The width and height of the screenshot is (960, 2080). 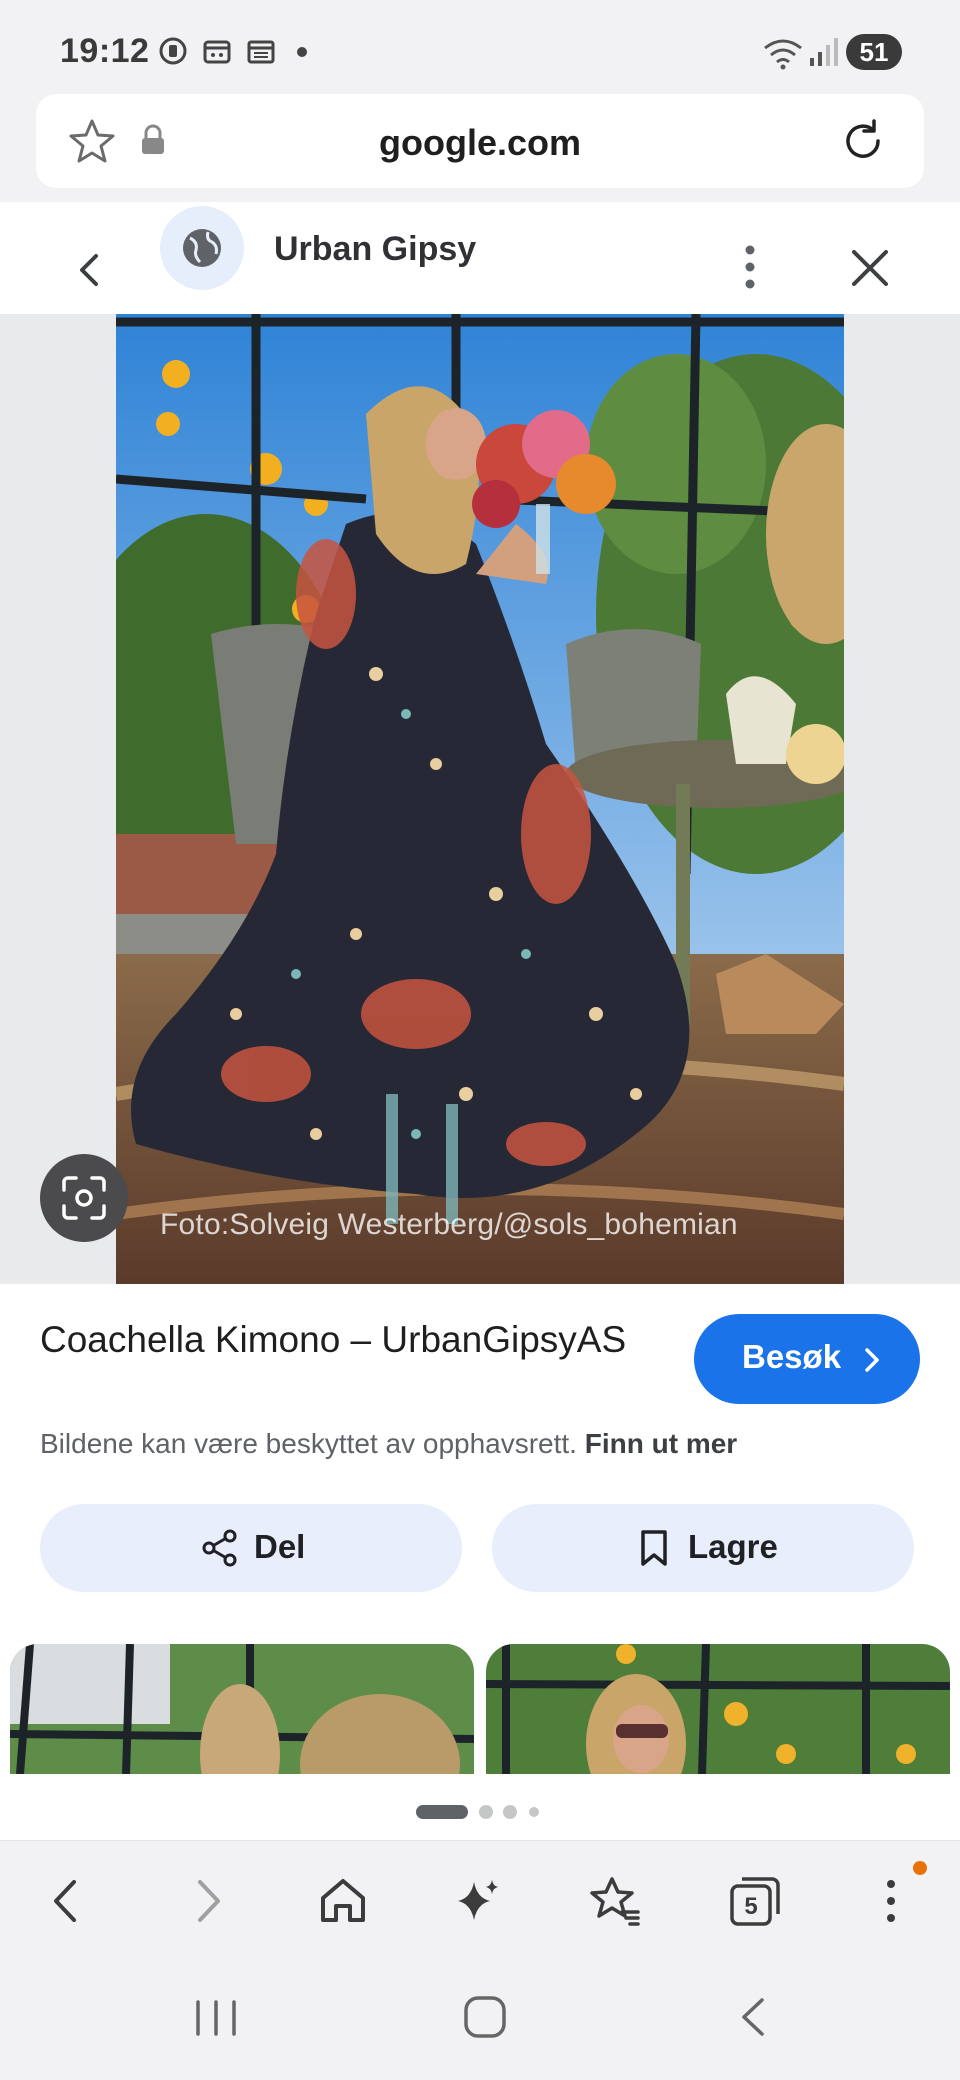 I want to click on save-button: Lagre, so click(x=703, y=1548).